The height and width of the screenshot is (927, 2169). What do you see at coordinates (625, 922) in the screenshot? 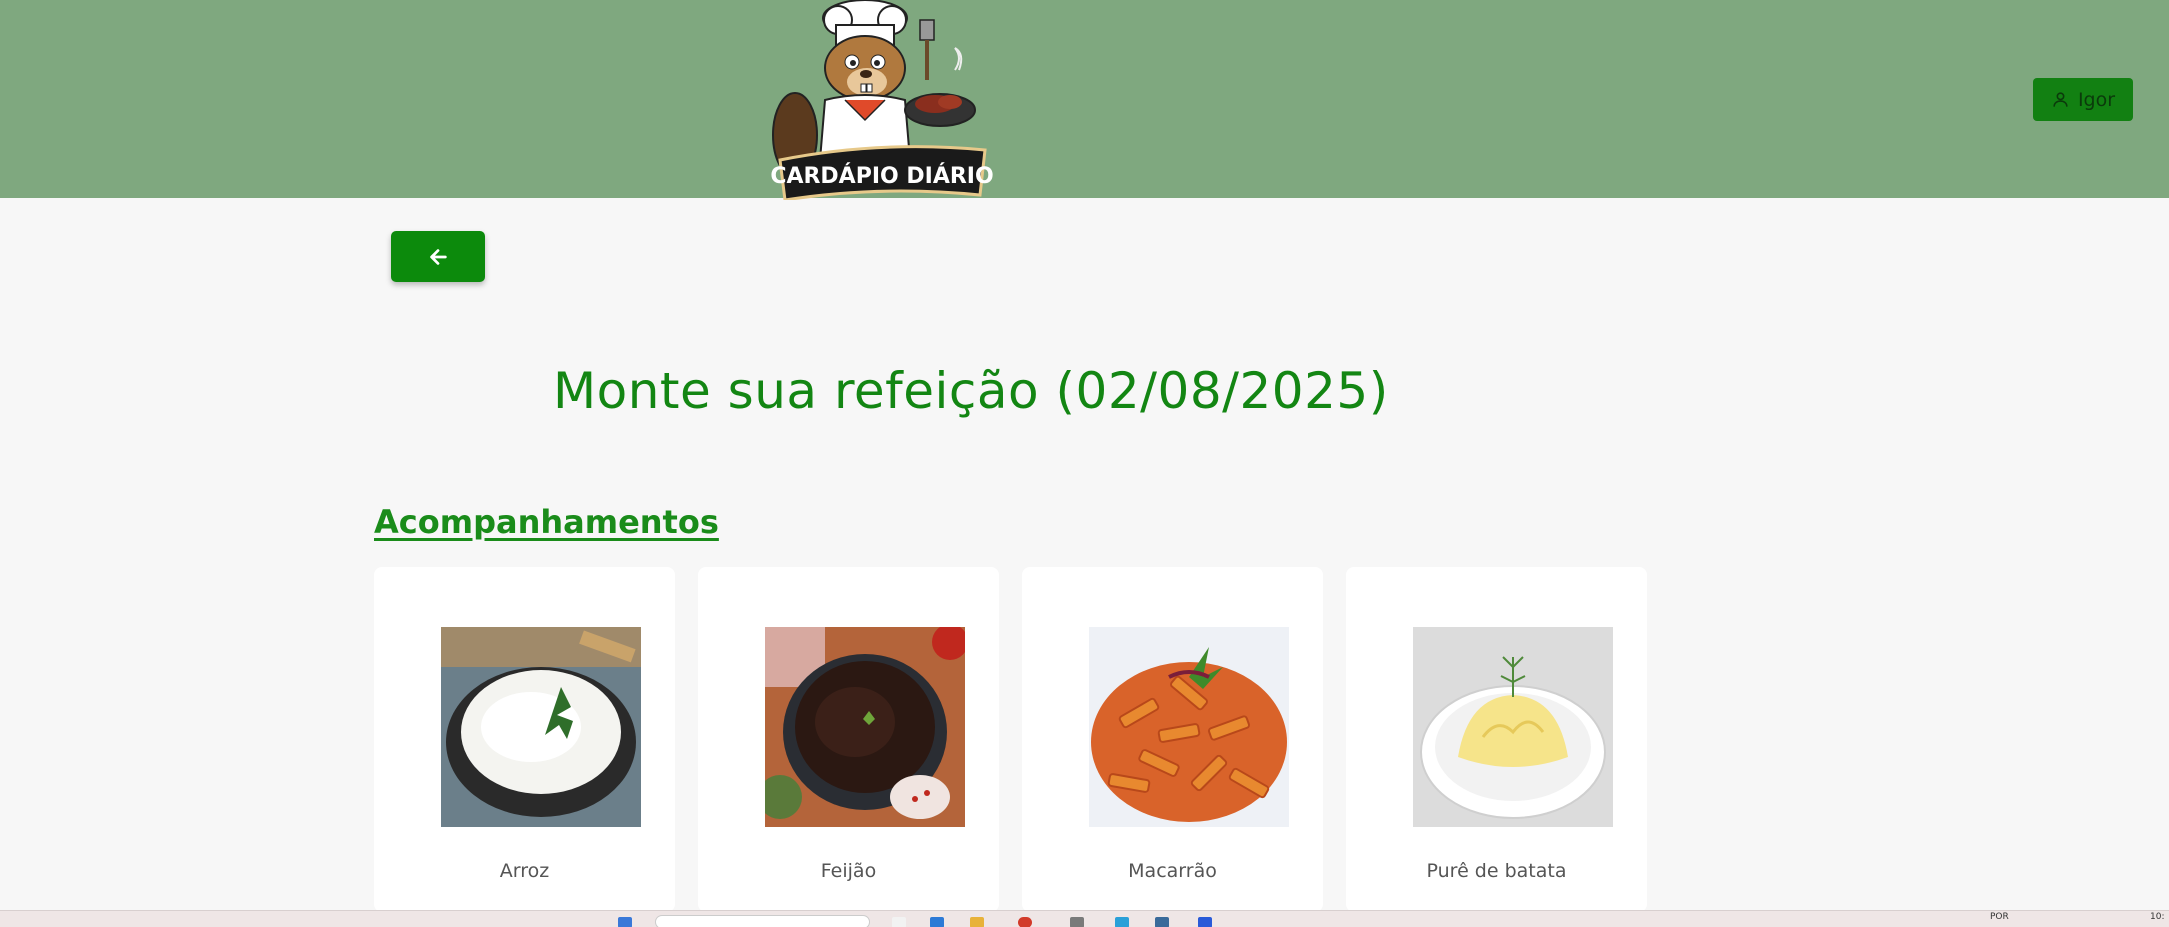
I see `windows-start-icon` at bounding box center [625, 922].